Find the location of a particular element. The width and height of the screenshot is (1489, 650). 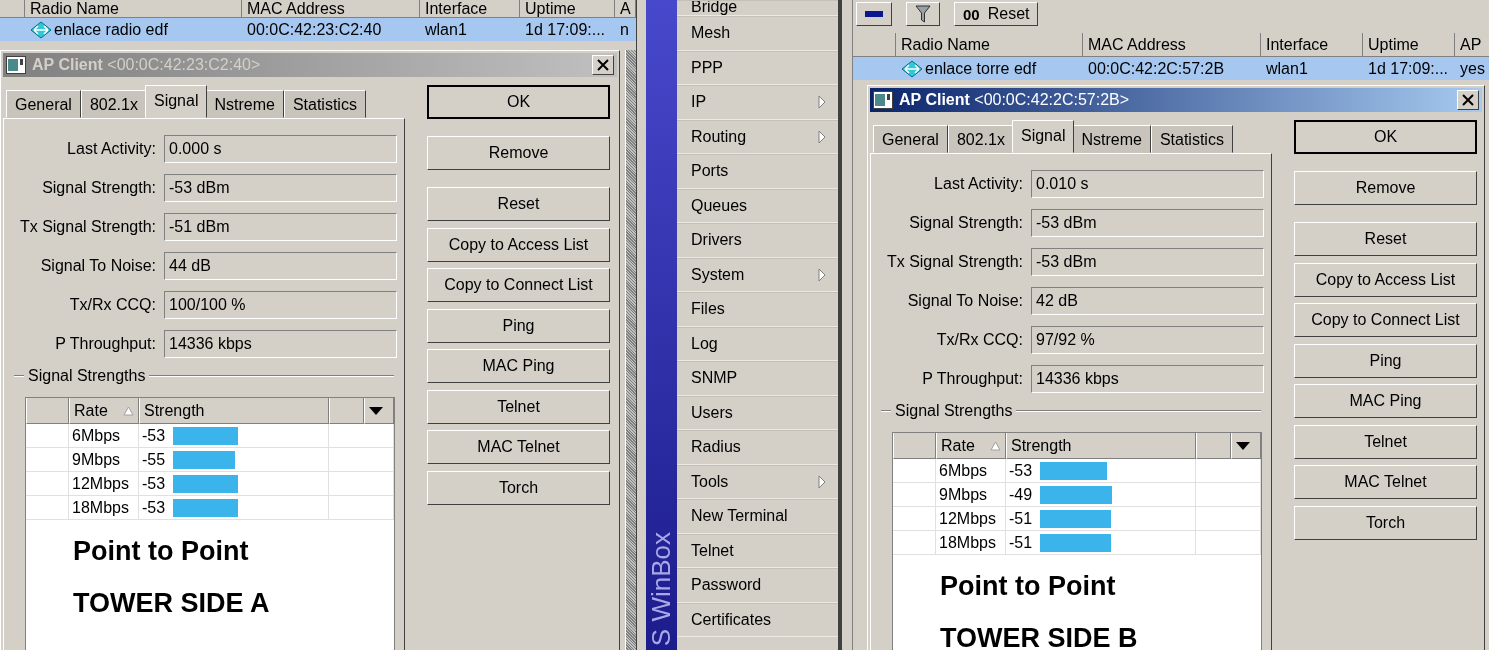

splitter-bar is located at coordinates (846, 325).